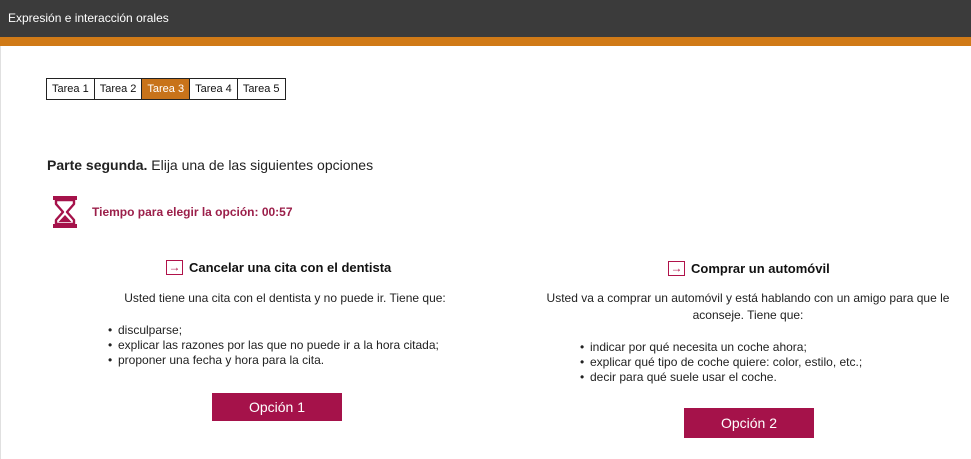 The image size is (971, 459). Describe the element at coordinates (760, 268) in the screenshot. I see `option-2-title-text: Comprar un automóvil` at that location.